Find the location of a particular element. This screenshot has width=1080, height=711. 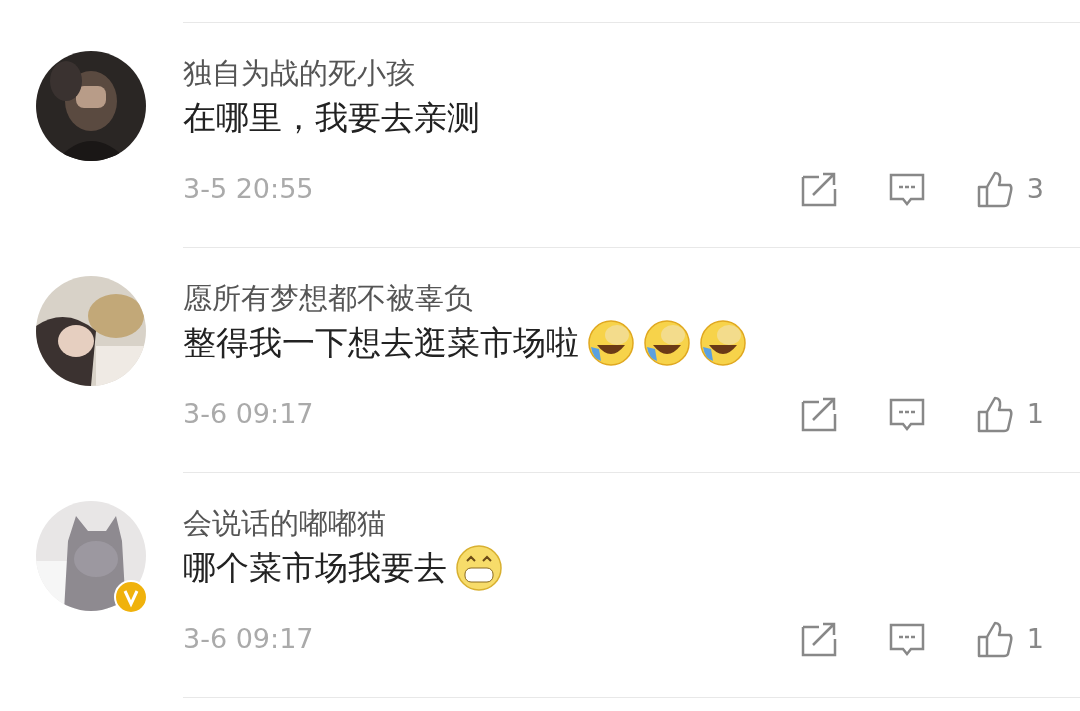

comment-text: 哪个菜市场我要去 is located at coordinates (315, 568).